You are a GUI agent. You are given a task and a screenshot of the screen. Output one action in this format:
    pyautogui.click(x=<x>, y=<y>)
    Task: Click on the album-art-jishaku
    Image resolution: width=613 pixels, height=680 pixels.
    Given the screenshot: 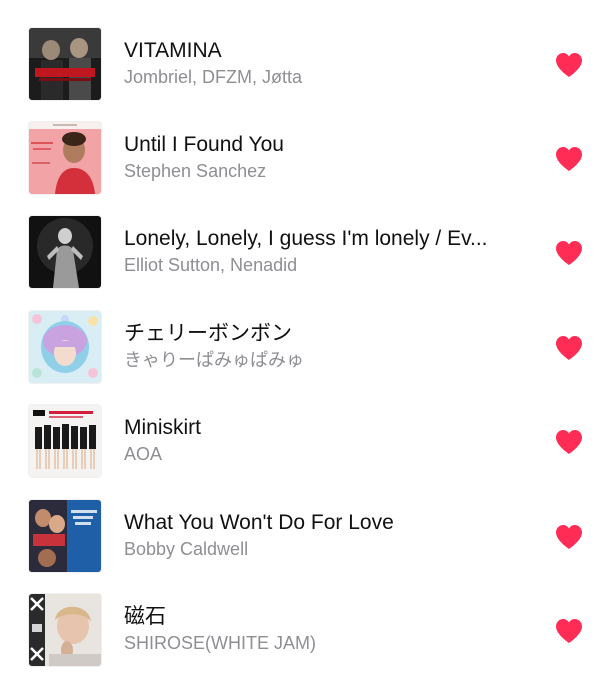 What is the action you would take?
    pyautogui.click(x=65, y=630)
    